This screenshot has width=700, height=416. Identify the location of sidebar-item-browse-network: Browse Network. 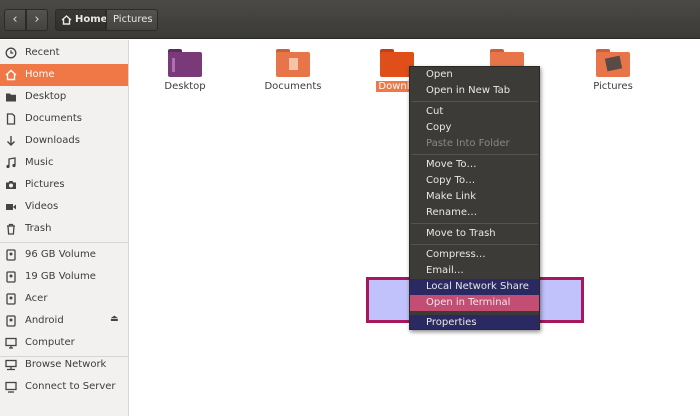
(64, 365).